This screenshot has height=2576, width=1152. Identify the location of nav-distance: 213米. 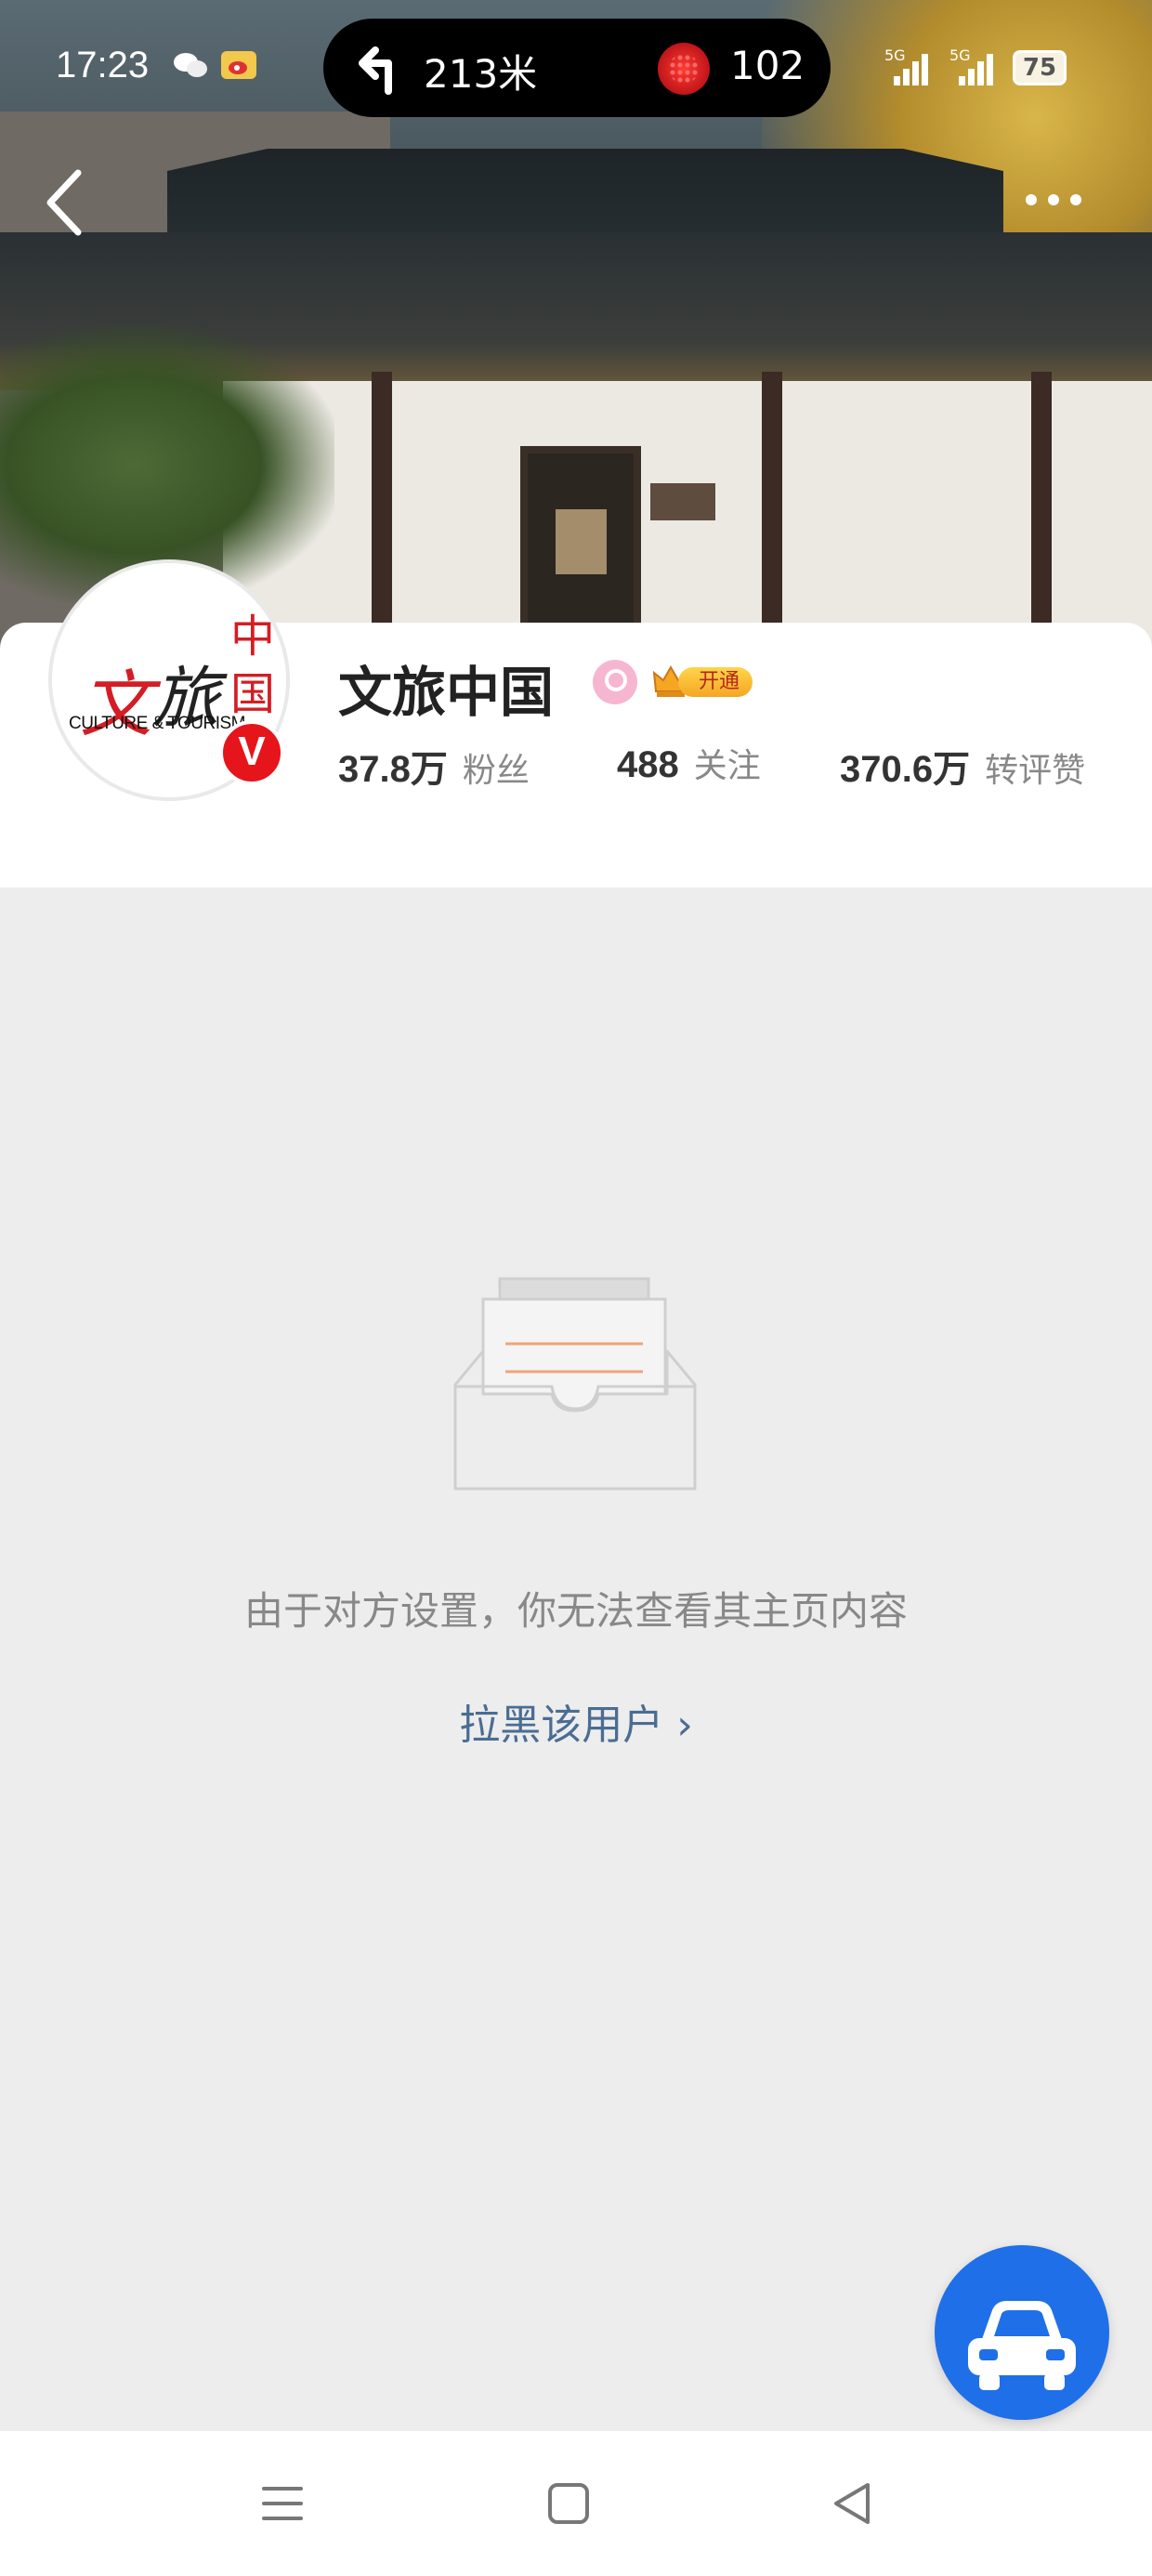
(481, 74).